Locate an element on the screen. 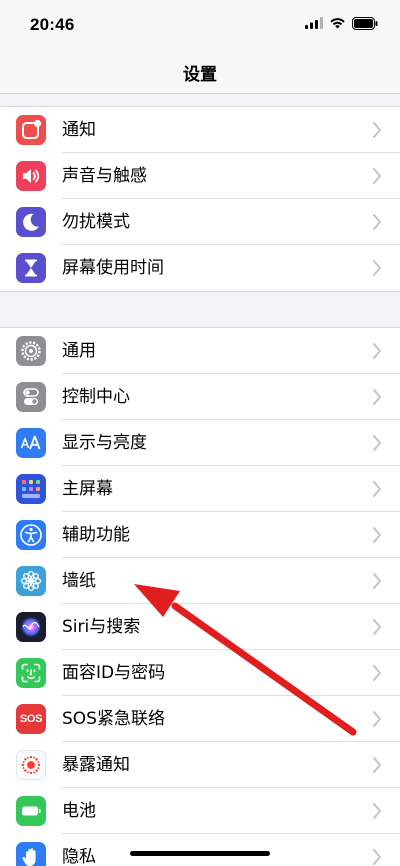  settings-row-notifications: 通知 is located at coordinates (200, 130).